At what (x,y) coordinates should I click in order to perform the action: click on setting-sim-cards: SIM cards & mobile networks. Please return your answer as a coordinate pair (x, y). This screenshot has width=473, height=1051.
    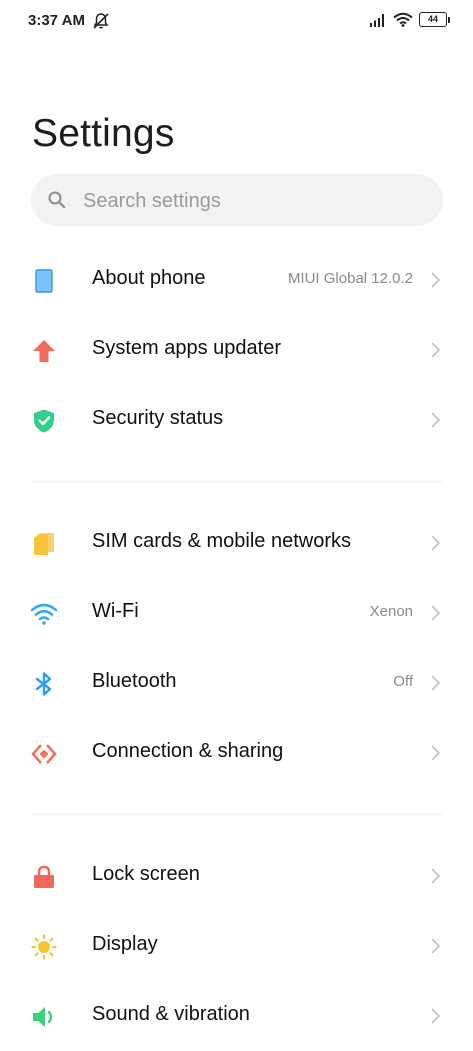
    Looking at the image, I should click on (236, 543).